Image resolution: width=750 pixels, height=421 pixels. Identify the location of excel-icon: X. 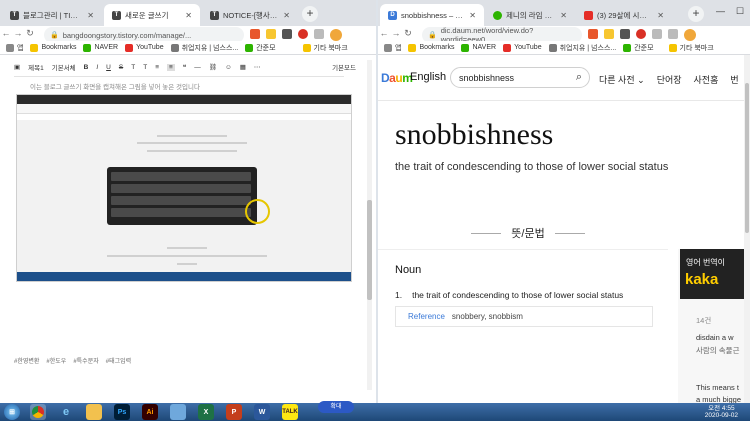
(206, 412).